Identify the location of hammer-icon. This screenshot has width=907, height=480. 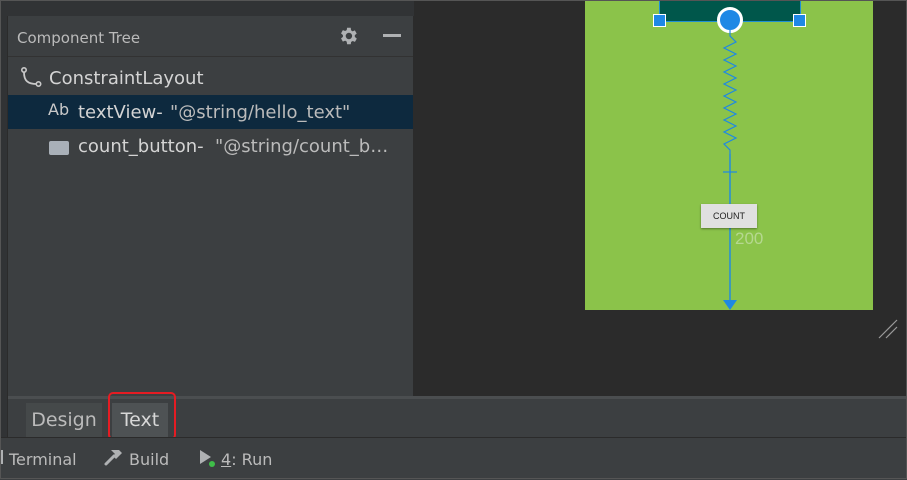
(113, 458).